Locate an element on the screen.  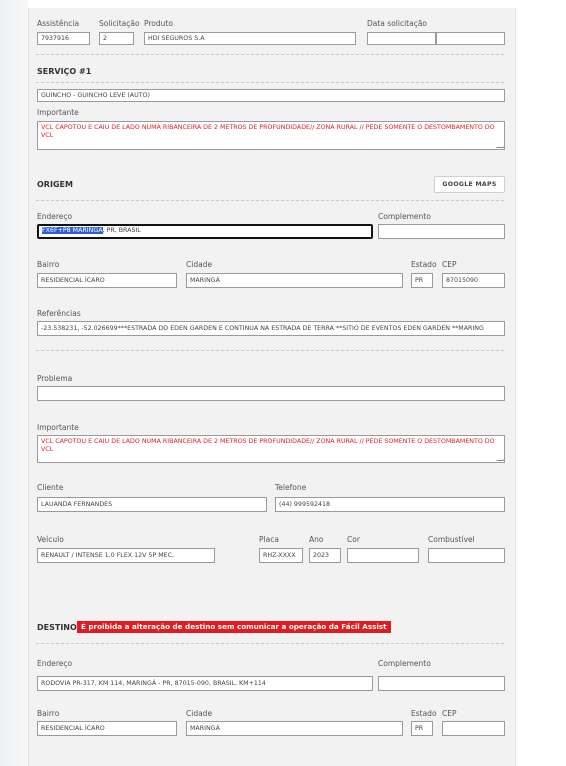
destino-cidade-label: Cidade is located at coordinates (199, 713).